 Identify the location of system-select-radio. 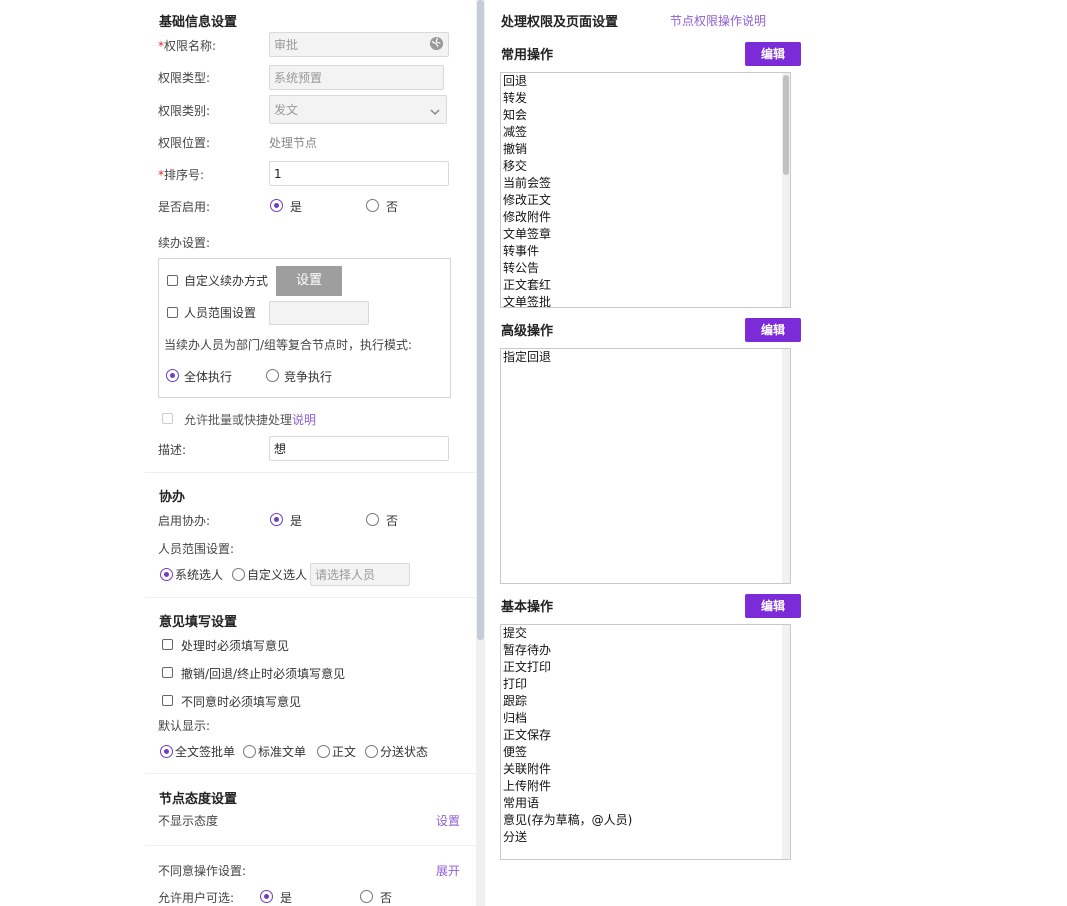
(166, 574).